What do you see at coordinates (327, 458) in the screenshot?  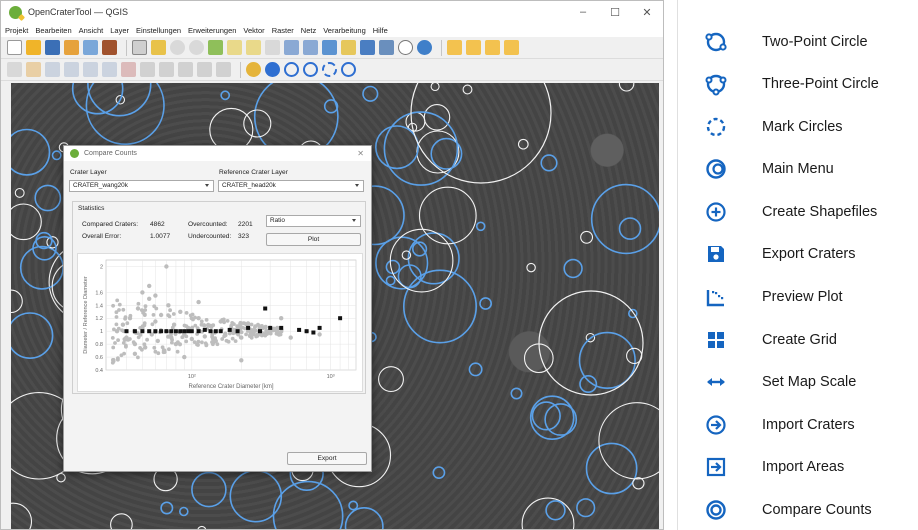 I see `export-button: Export` at bounding box center [327, 458].